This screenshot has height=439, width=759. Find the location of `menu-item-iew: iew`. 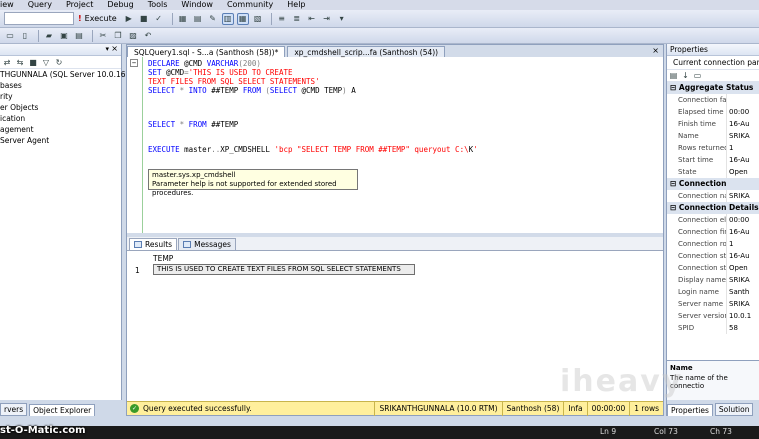

menu-item-iew: iew is located at coordinates (7, 5).